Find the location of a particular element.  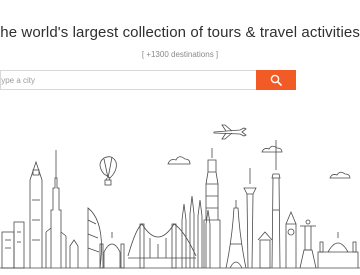

city-search-form is located at coordinates (148, 80).